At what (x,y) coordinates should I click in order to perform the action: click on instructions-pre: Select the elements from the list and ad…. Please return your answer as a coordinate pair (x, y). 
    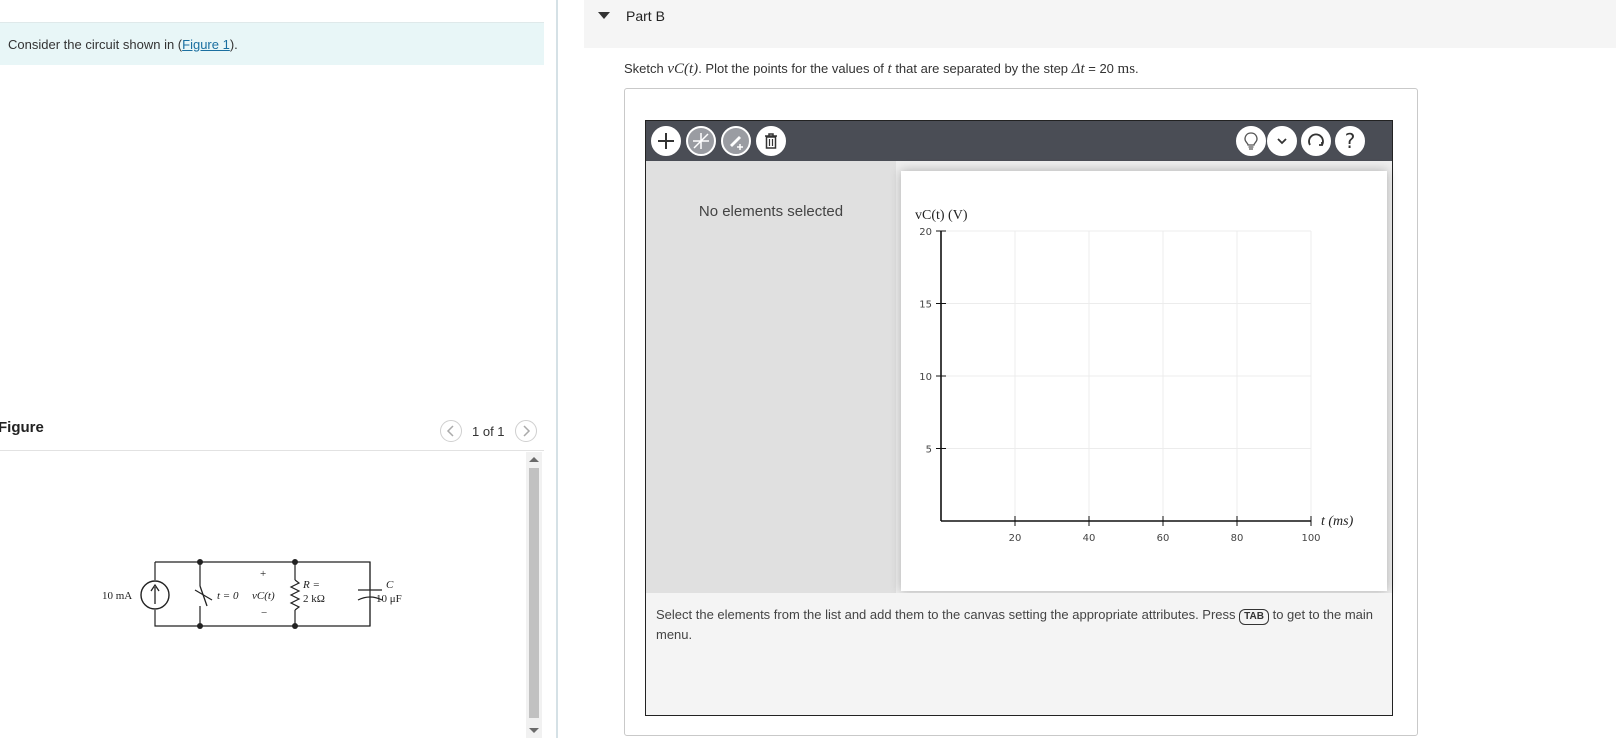
    Looking at the image, I should click on (948, 614).